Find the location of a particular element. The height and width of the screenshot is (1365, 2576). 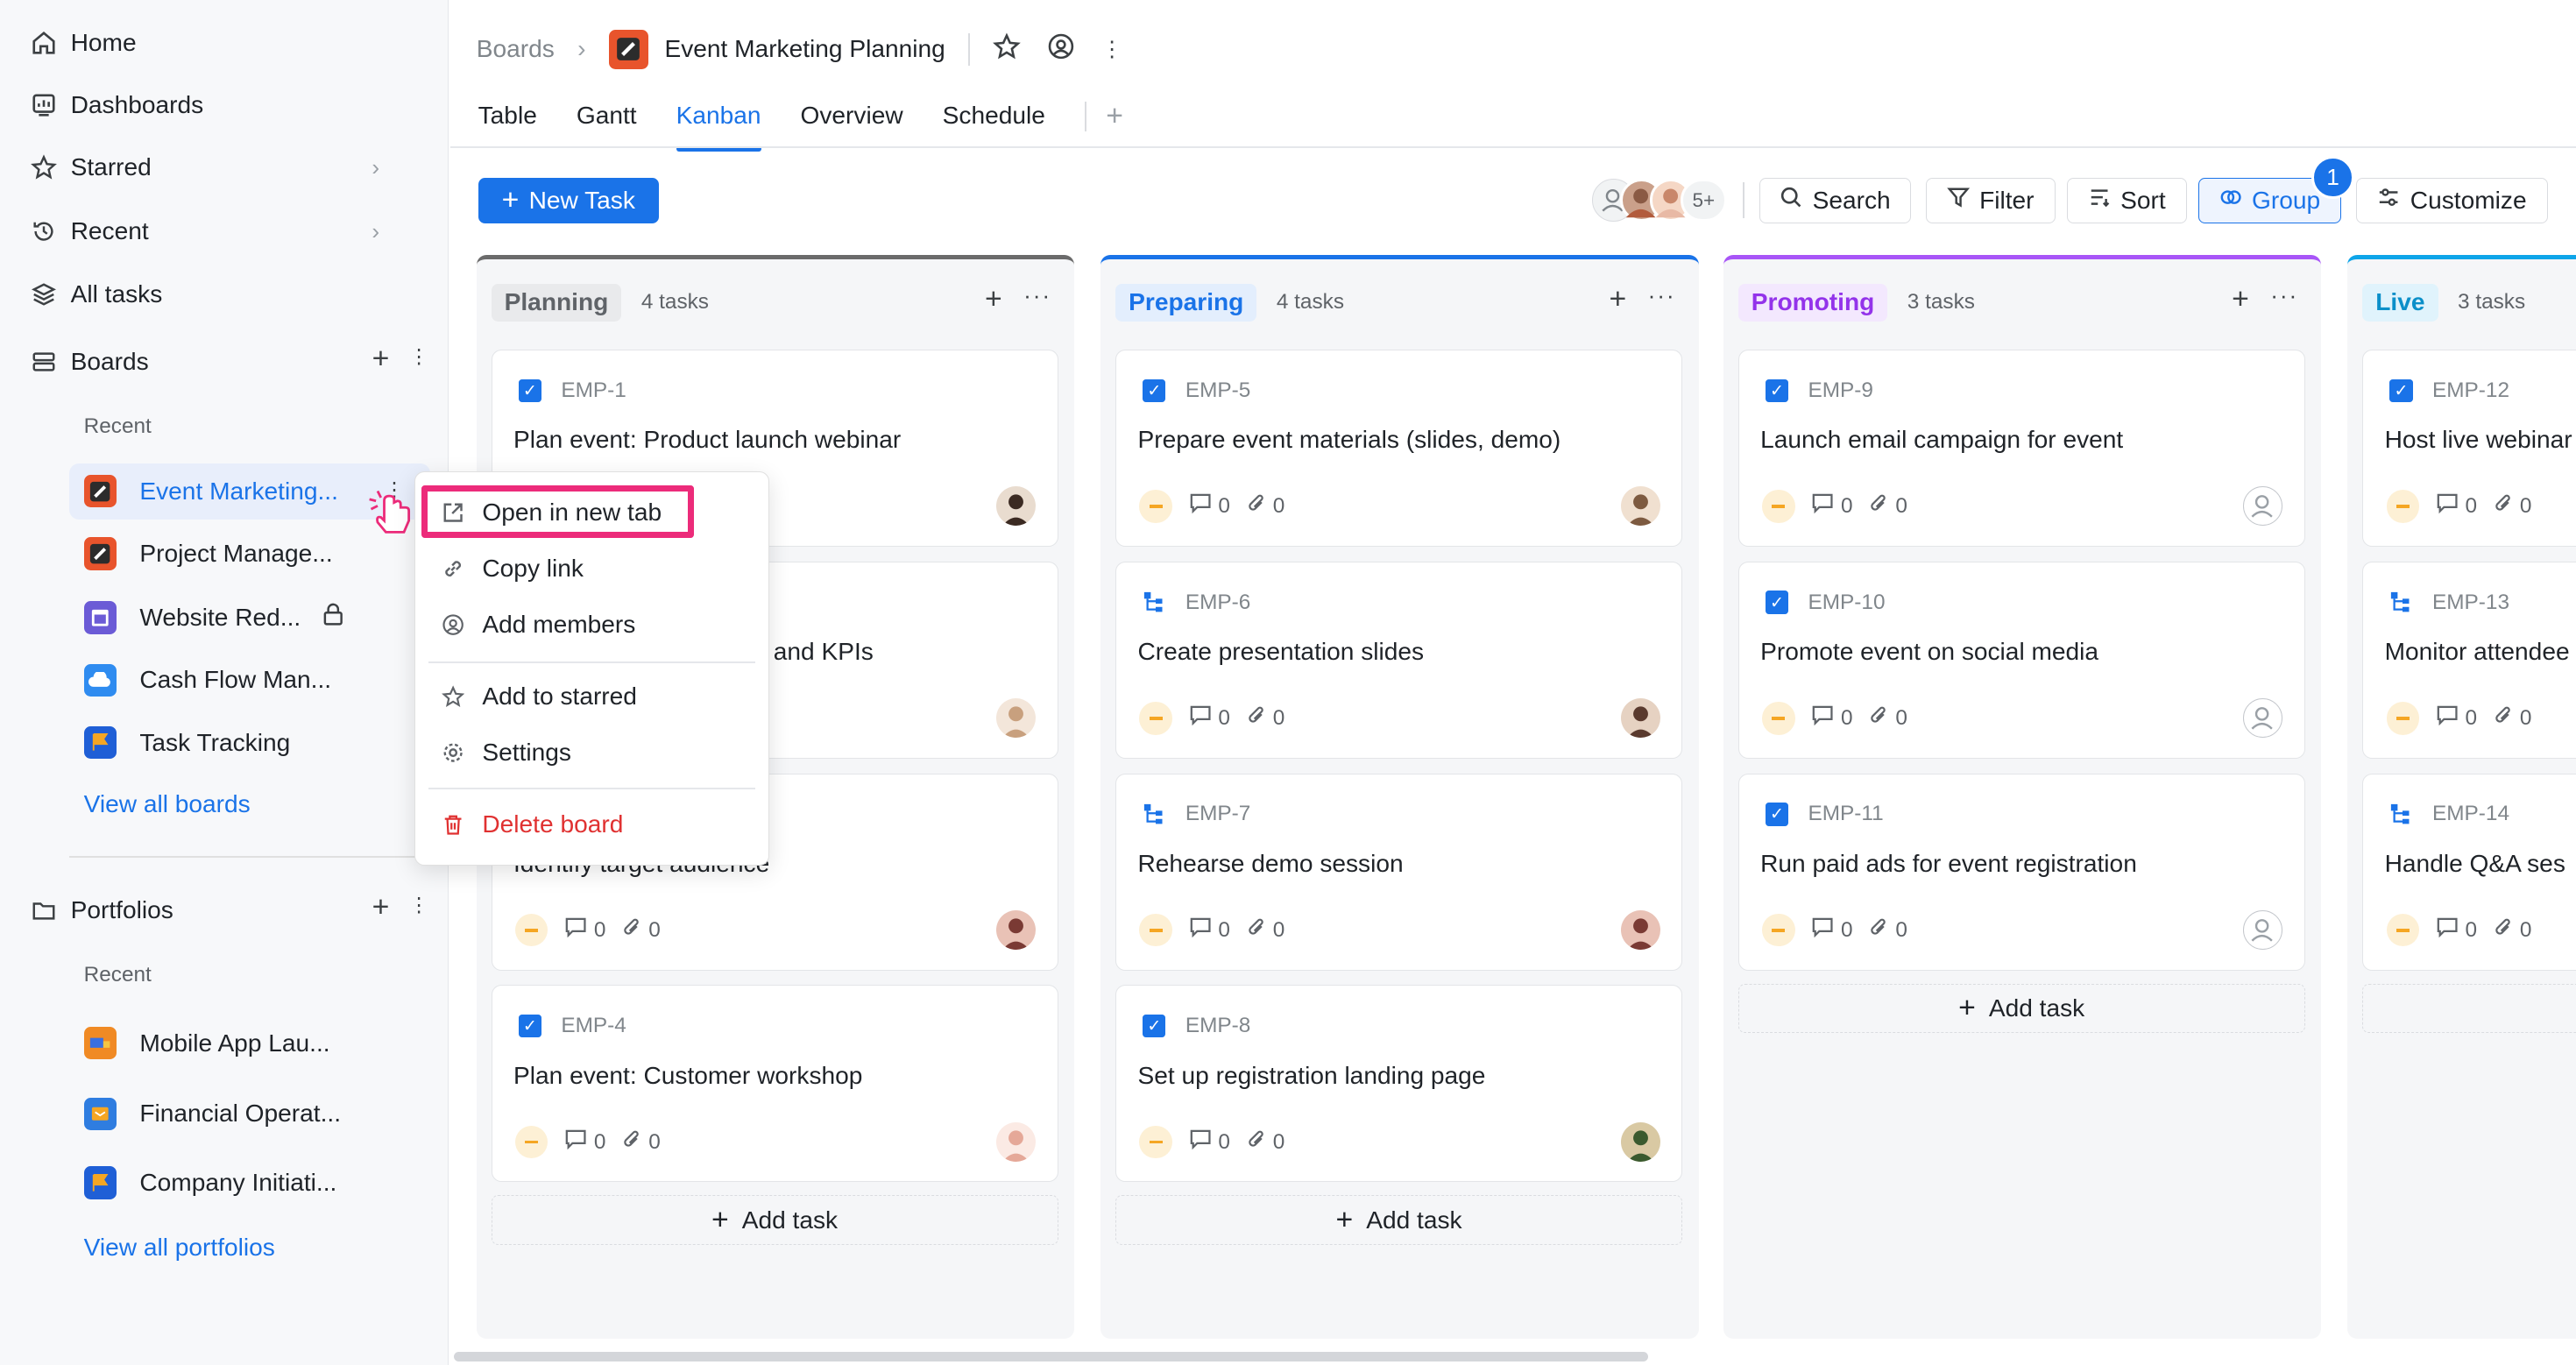

task-card: EMP-7 Rehearse demo session 0 0 is located at coordinates (1398, 872).